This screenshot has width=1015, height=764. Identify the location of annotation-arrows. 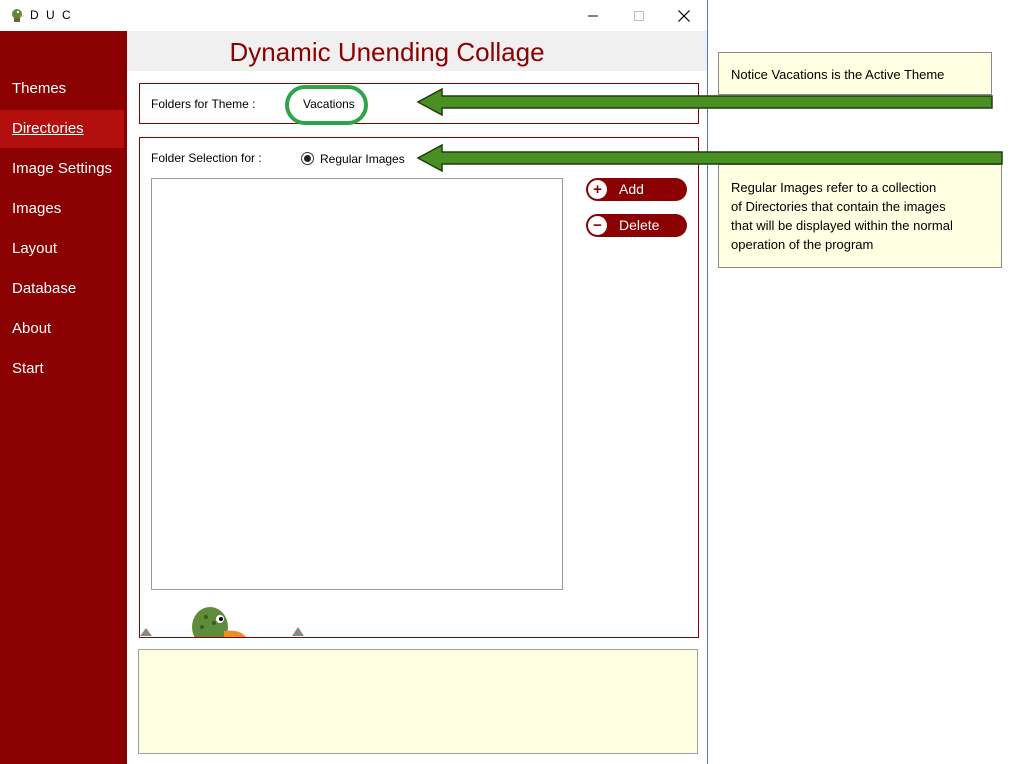
(709, 130).